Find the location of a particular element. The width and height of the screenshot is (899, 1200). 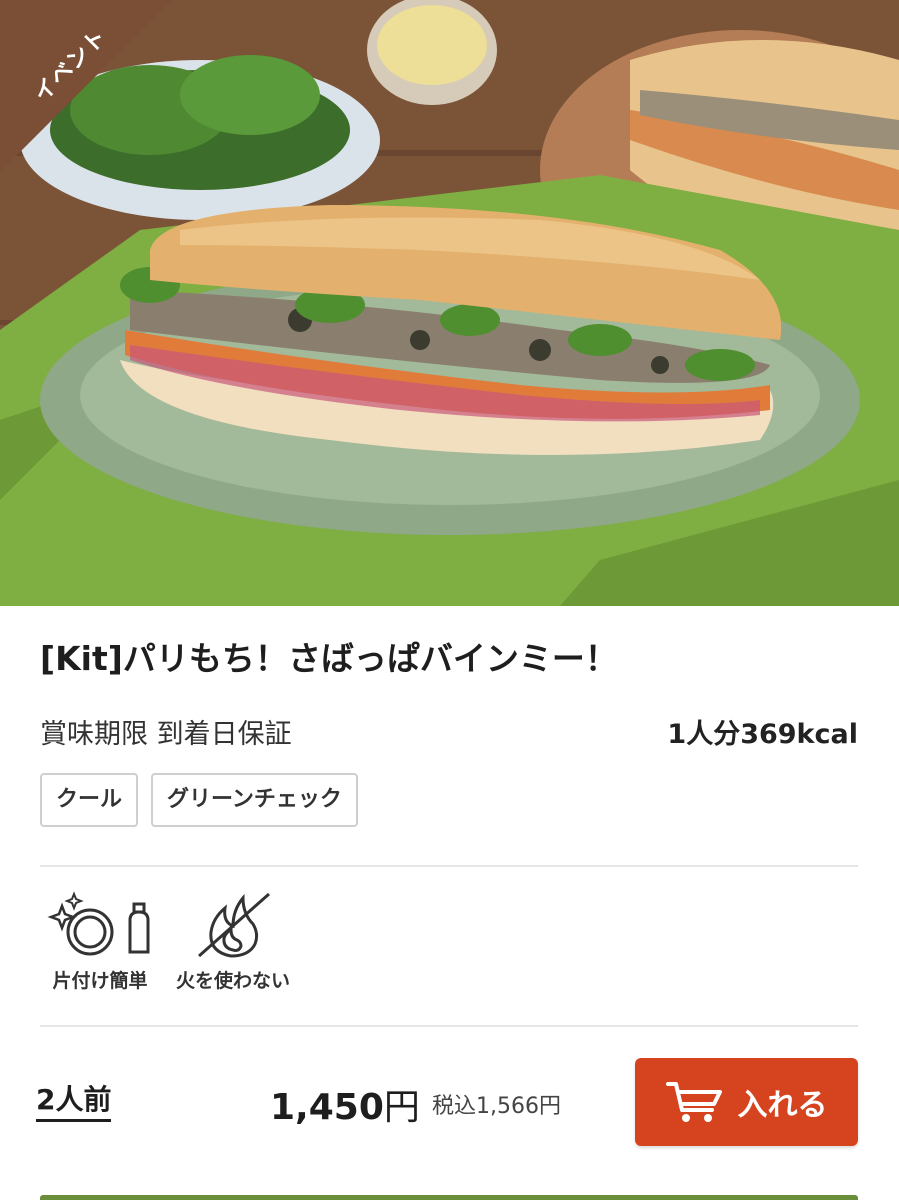

servings-selector: 2人前 is located at coordinates (74, 1102).